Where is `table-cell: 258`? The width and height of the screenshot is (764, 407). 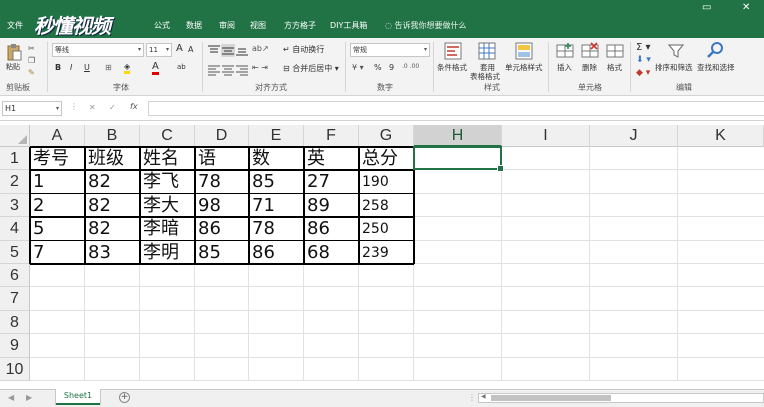
table-cell: 258 is located at coordinates (386, 205).